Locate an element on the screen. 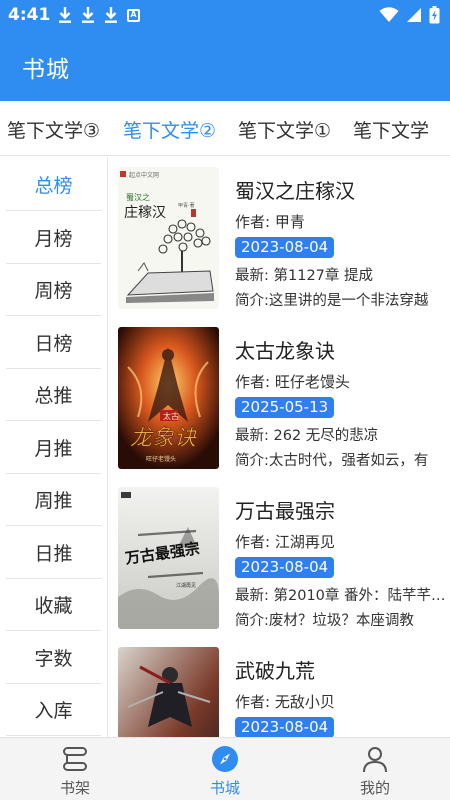 This screenshot has width=450, height=800. nav-bookstore: 书城 is located at coordinates (225, 769).